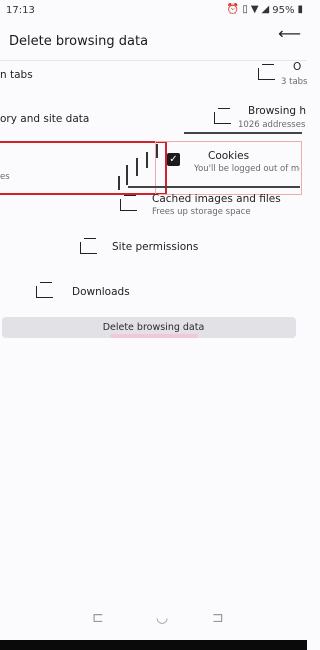 Image resolution: width=320 pixels, height=650 pixels. I want to click on status-time: 17:13, so click(20, 10).